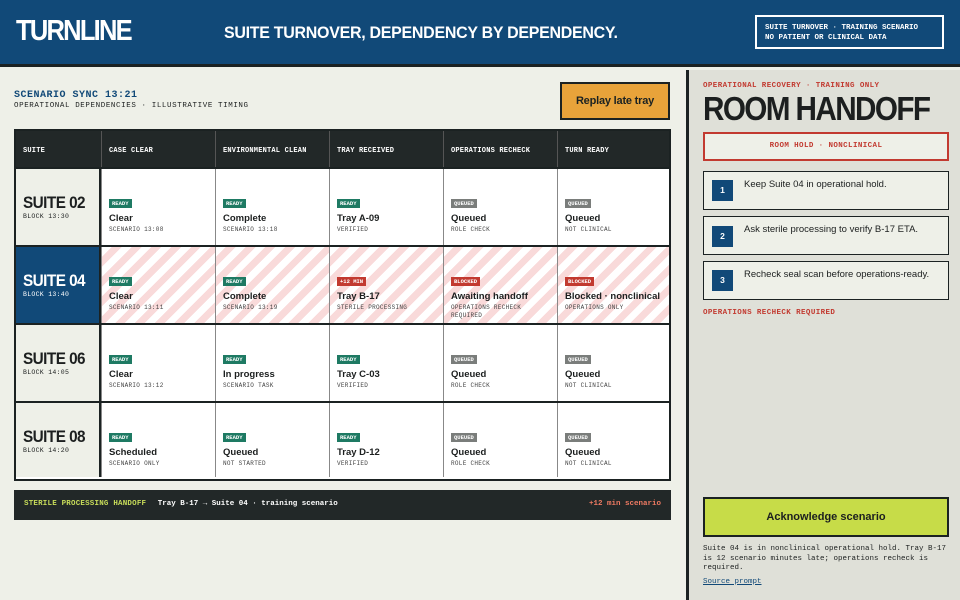 This screenshot has width=960, height=600. Describe the element at coordinates (815, 184) in the screenshot. I see `step-text: Keep Suite 04 in operational hold.` at that location.